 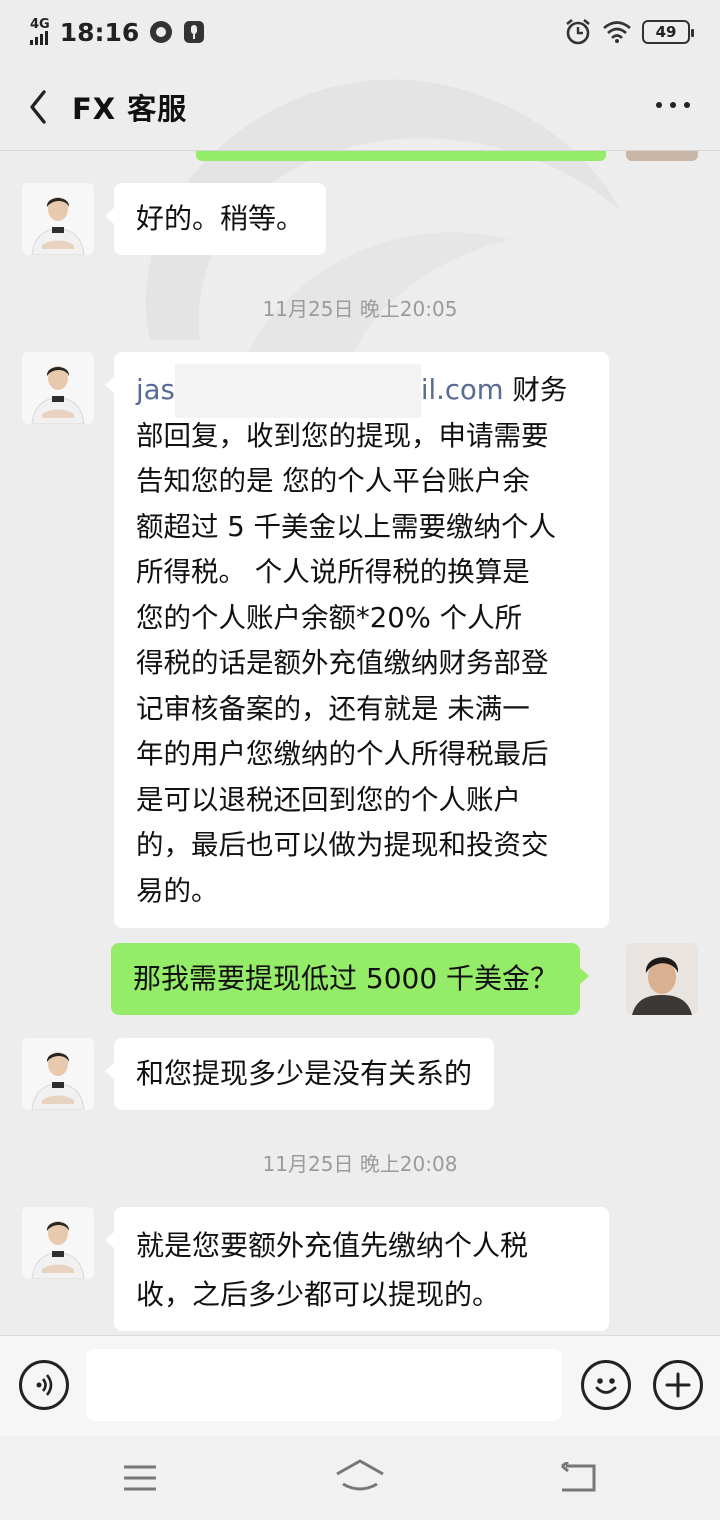 I want to click on message-text: 那我需要提现低过 5000 千美金？, so click(x=346, y=978).